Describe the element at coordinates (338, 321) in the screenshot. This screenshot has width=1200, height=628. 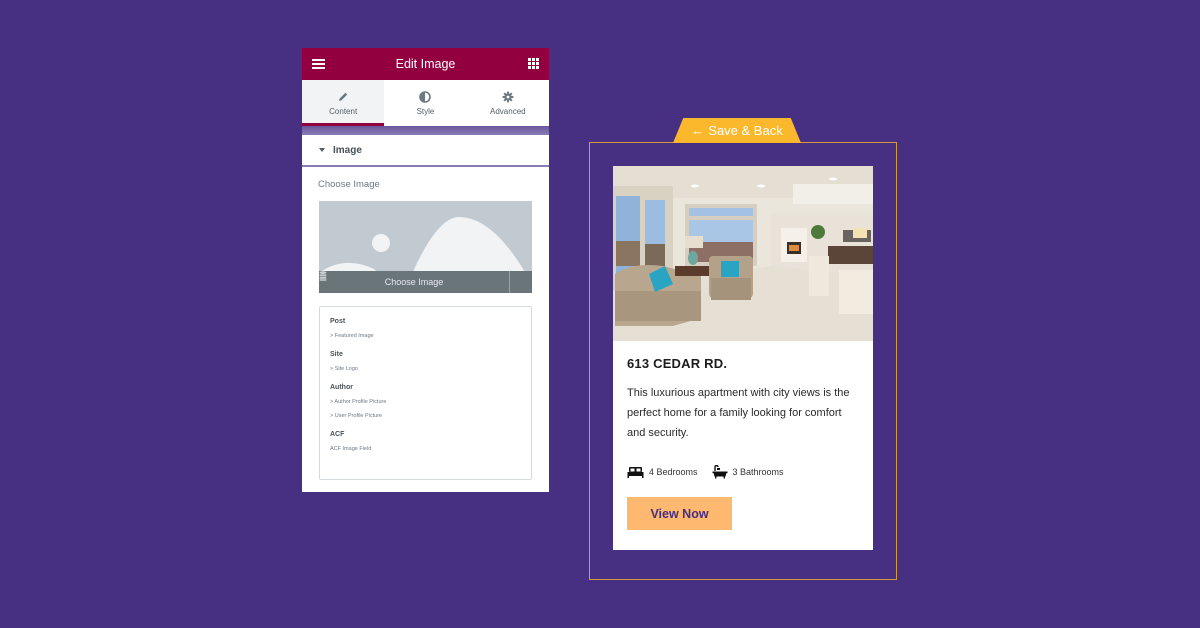
I see `group-label: Post` at that location.